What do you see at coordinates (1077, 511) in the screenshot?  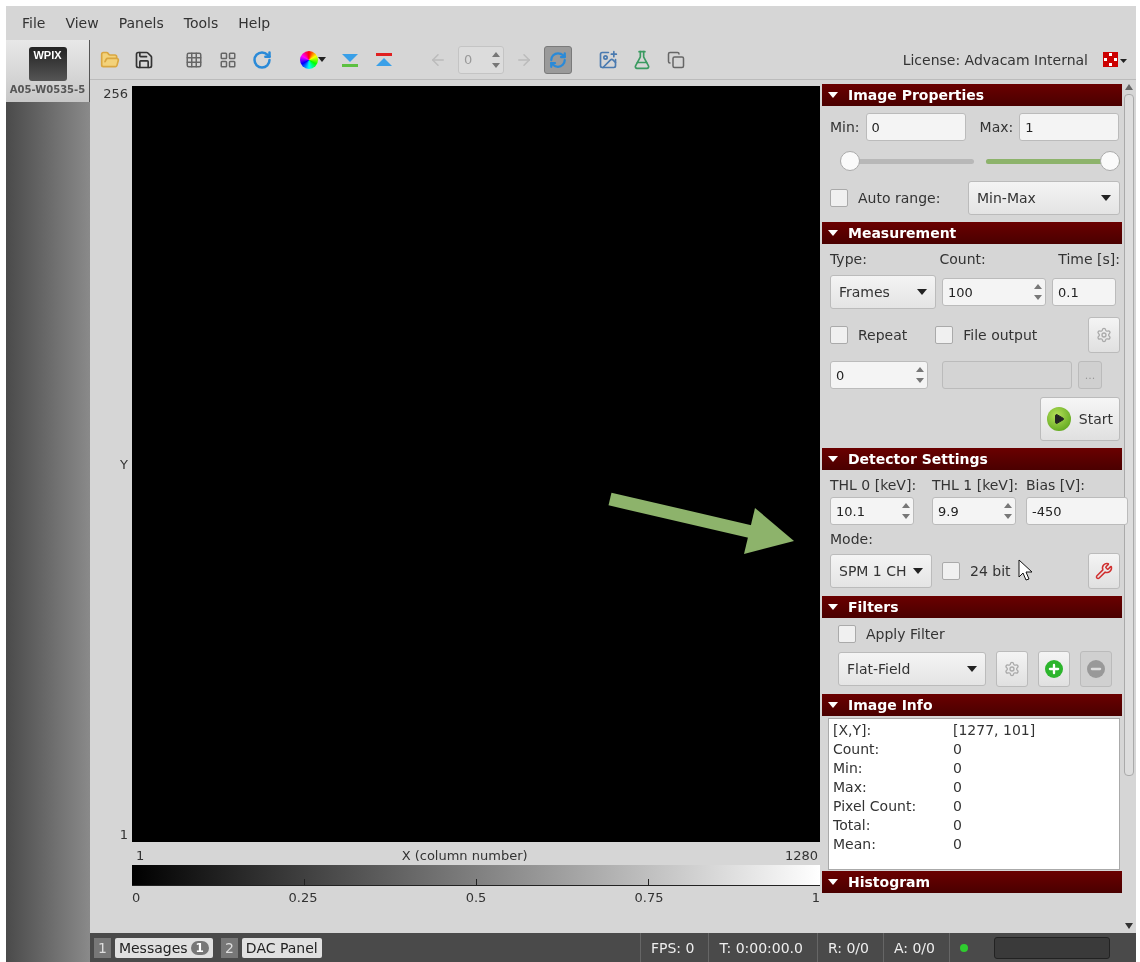 I see `input-field: -450` at bounding box center [1077, 511].